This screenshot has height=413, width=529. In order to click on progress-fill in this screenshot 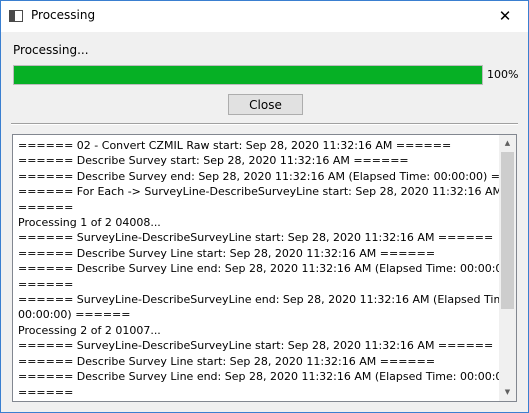, I will do `click(248, 75)`.